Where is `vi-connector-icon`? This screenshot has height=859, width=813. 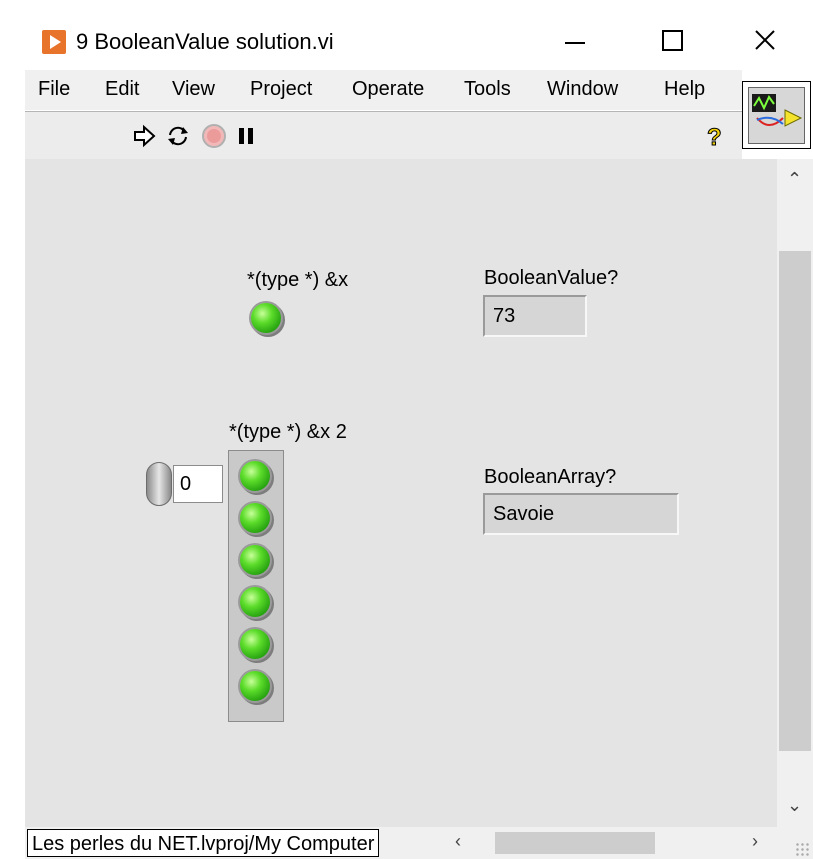 vi-connector-icon is located at coordinates (776, 115).